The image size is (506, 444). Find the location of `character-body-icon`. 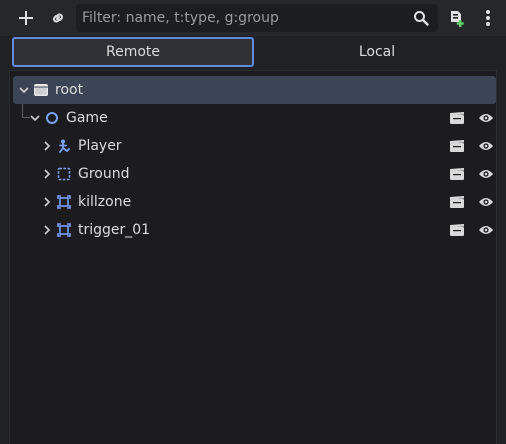

character-body-icon is located at coordinates (64, 146).